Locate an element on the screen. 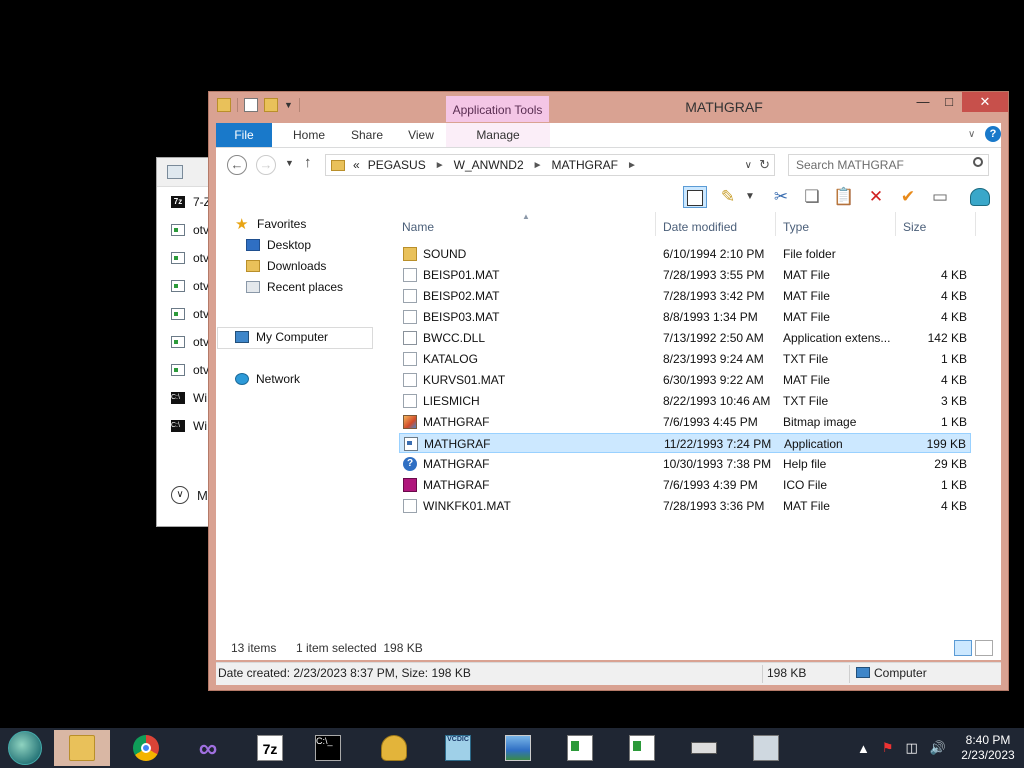 Image resolution: width=1024 pixels, height=768 pixels. shell-icon is located at coordinates (980, 197).